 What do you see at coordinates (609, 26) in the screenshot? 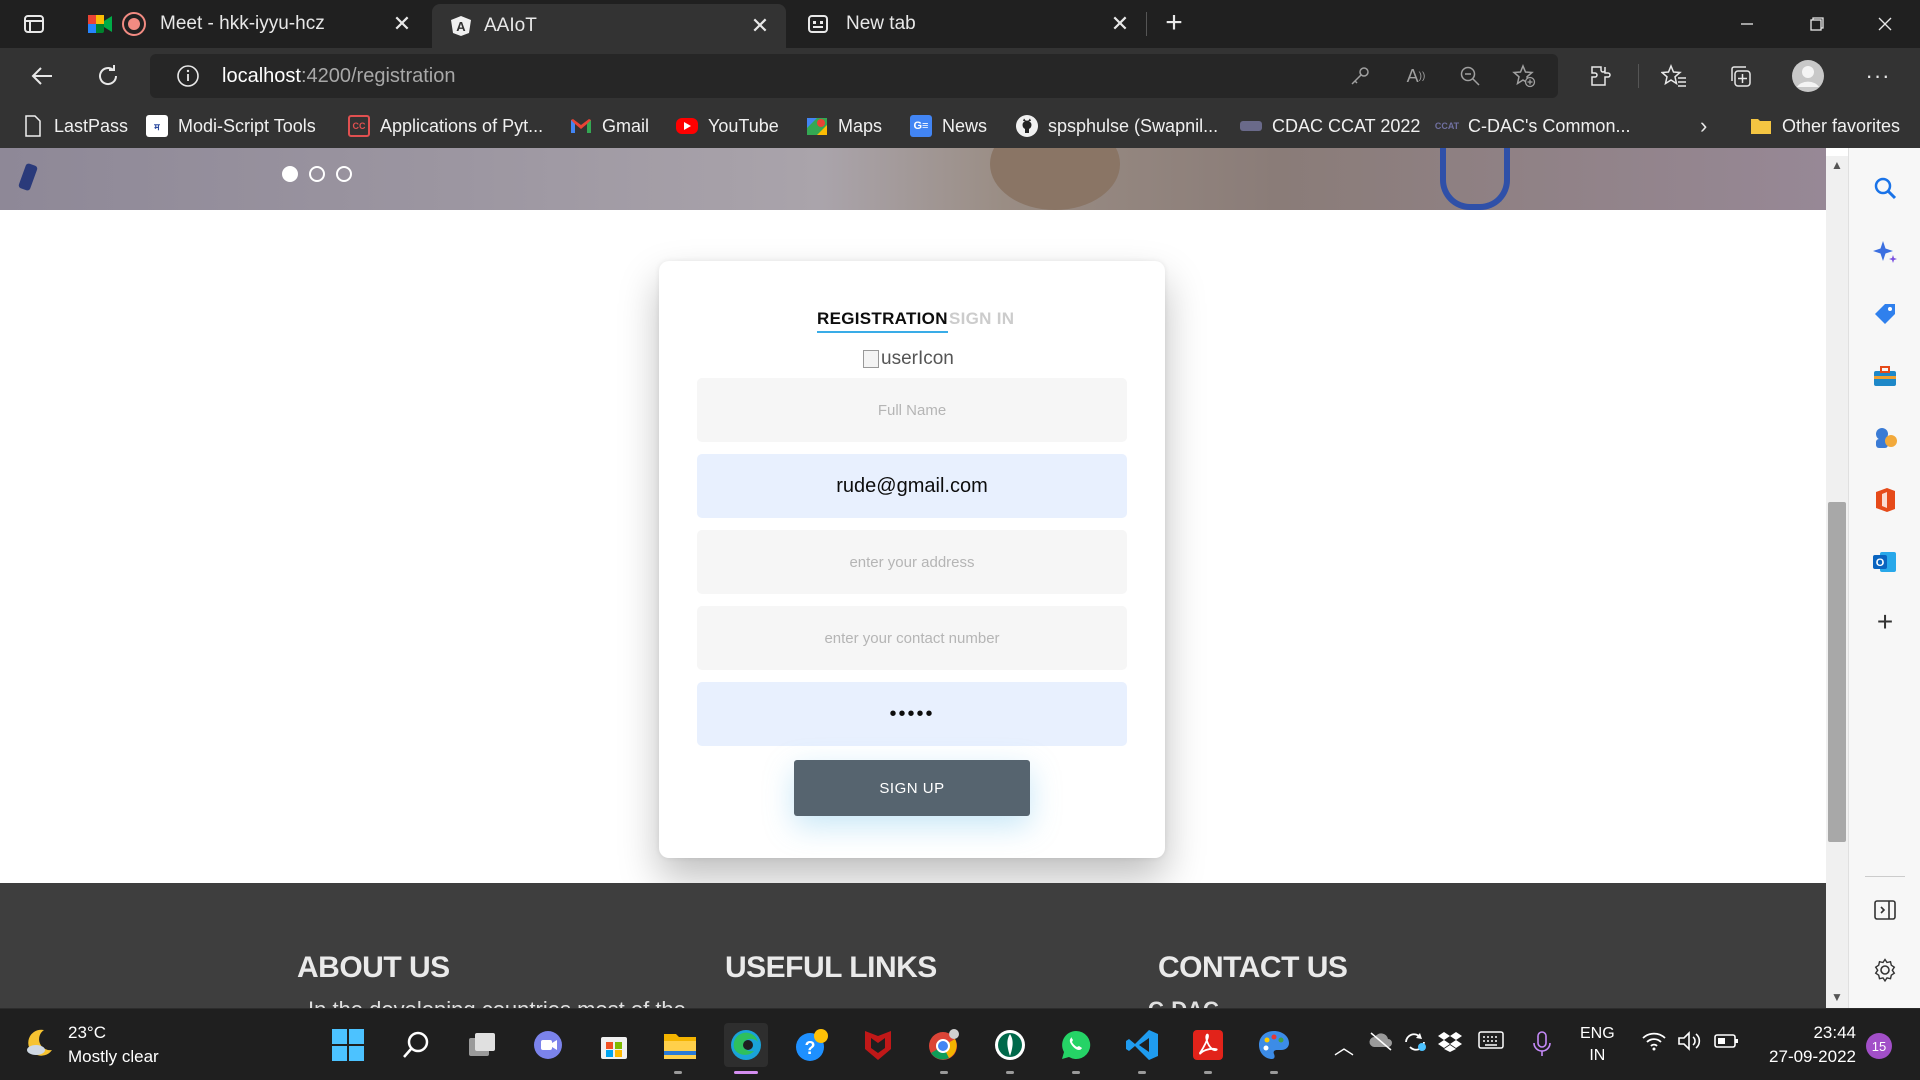
I see `tab-aaiot: A AAIoT ✕` at bounding box center [609, 26].